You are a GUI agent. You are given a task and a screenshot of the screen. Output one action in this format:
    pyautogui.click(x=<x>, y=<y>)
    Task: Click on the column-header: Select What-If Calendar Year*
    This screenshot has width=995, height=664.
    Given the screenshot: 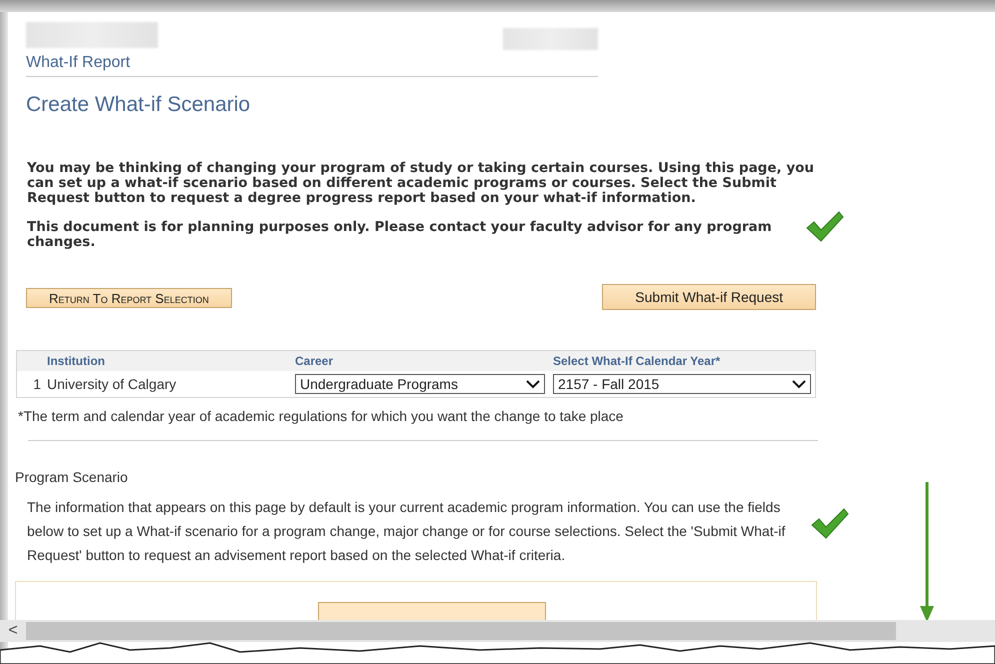 What is the action you would take?
    pyautogui.click(x=682, y=360)
    